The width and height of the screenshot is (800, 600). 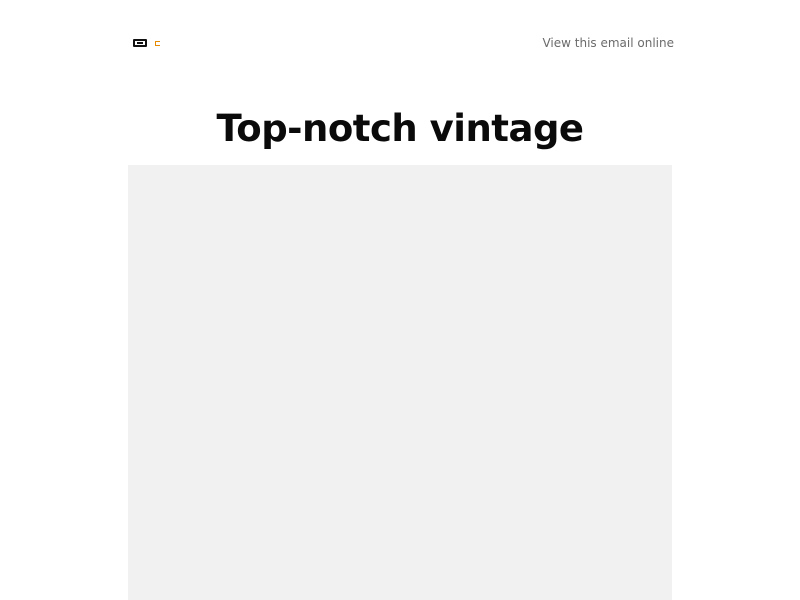 I want to click on page-title: Top-notch vintage, so click(x=400, y=128).